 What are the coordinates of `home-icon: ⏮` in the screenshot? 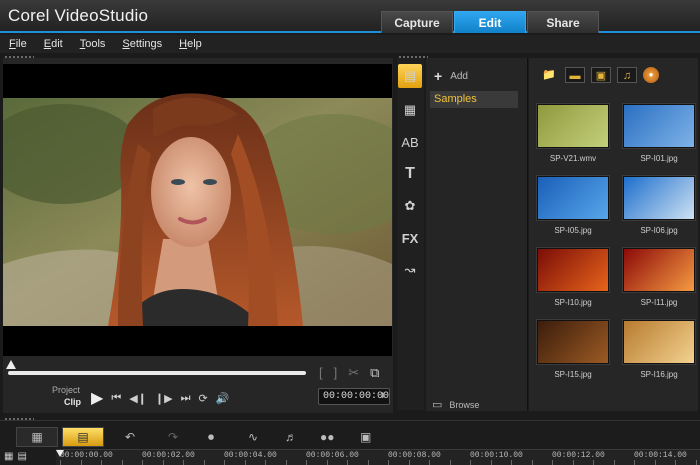 It's located at (116, 398).